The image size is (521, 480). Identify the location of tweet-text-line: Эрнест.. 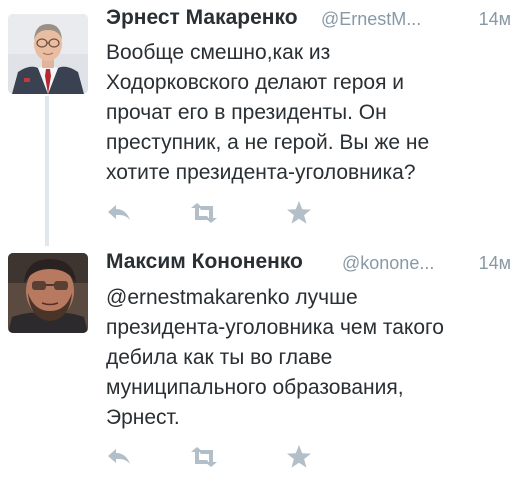
(143, 417).